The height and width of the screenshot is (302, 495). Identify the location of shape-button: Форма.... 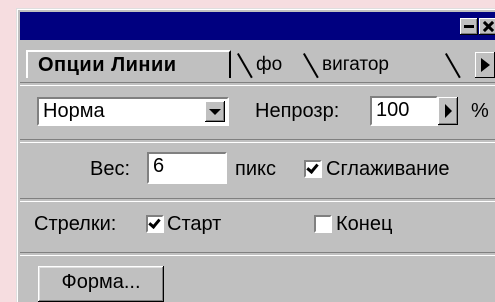
(101, 284).